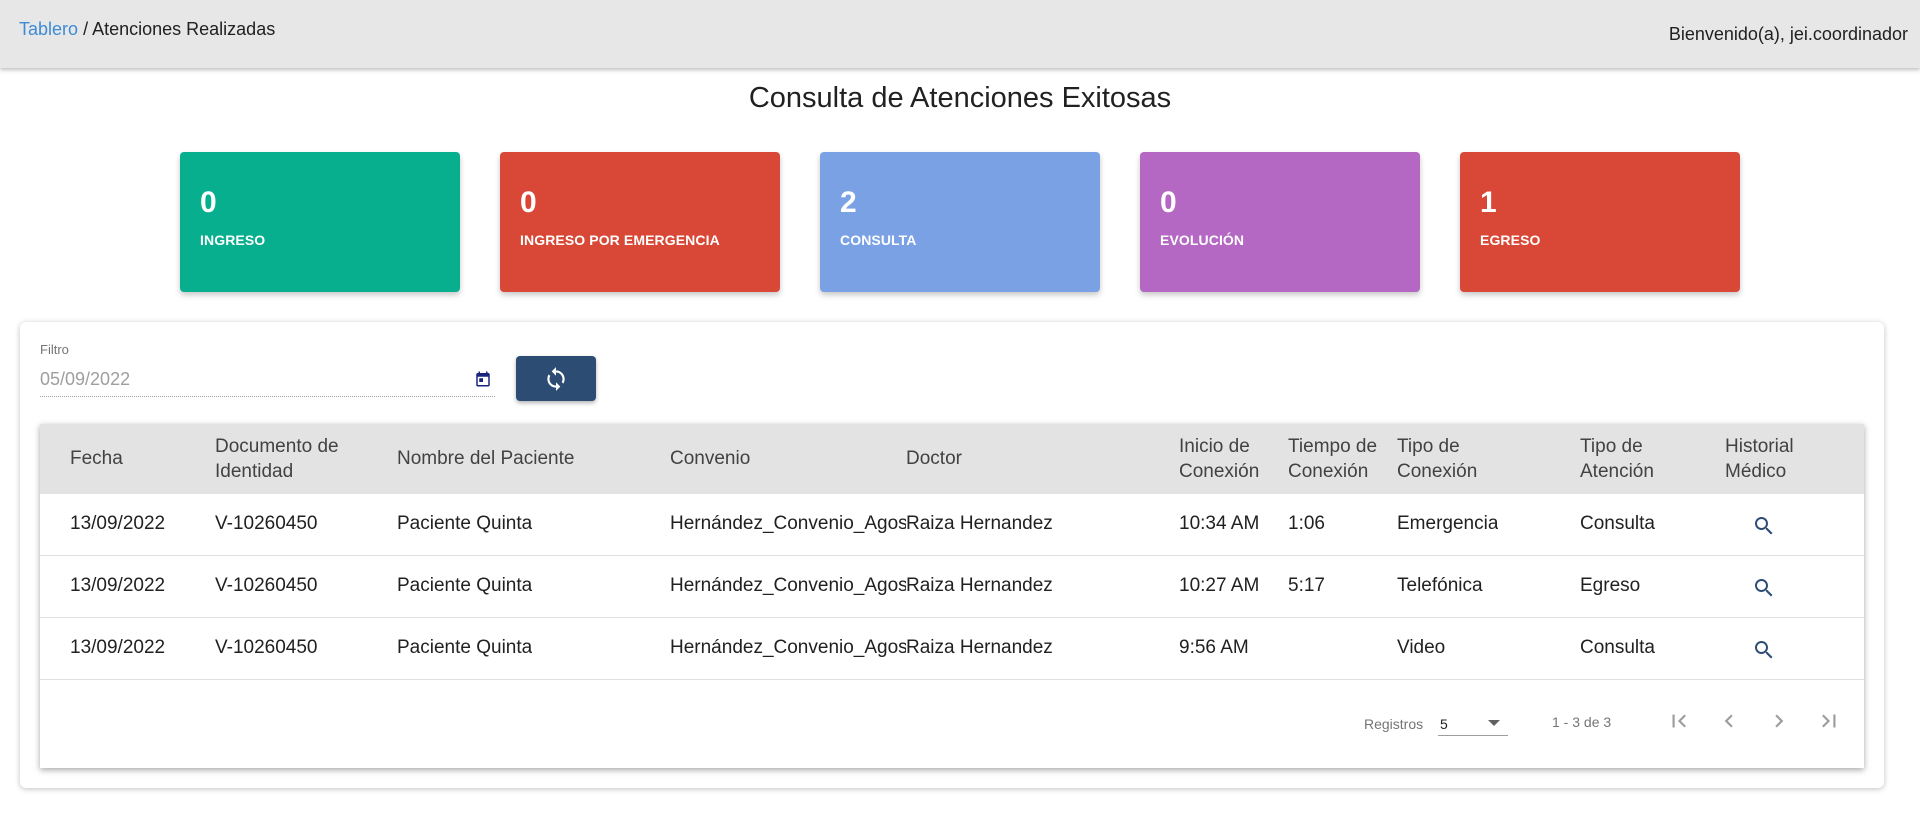 The height and width of the screenshot is (829, 1920). I want to click on card-ingreso: 0 INGRESO, so click(320, 222).